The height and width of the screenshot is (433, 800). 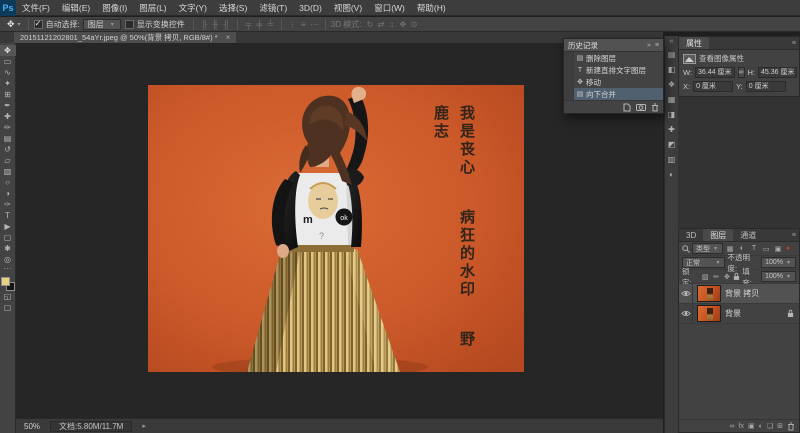 I want to click on tab-layers: 图层, so click(x=718, y=235).